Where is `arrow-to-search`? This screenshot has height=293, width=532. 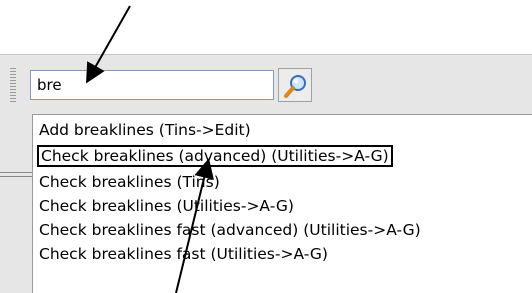 arrow-to-search is located at coordinates (108, 44).